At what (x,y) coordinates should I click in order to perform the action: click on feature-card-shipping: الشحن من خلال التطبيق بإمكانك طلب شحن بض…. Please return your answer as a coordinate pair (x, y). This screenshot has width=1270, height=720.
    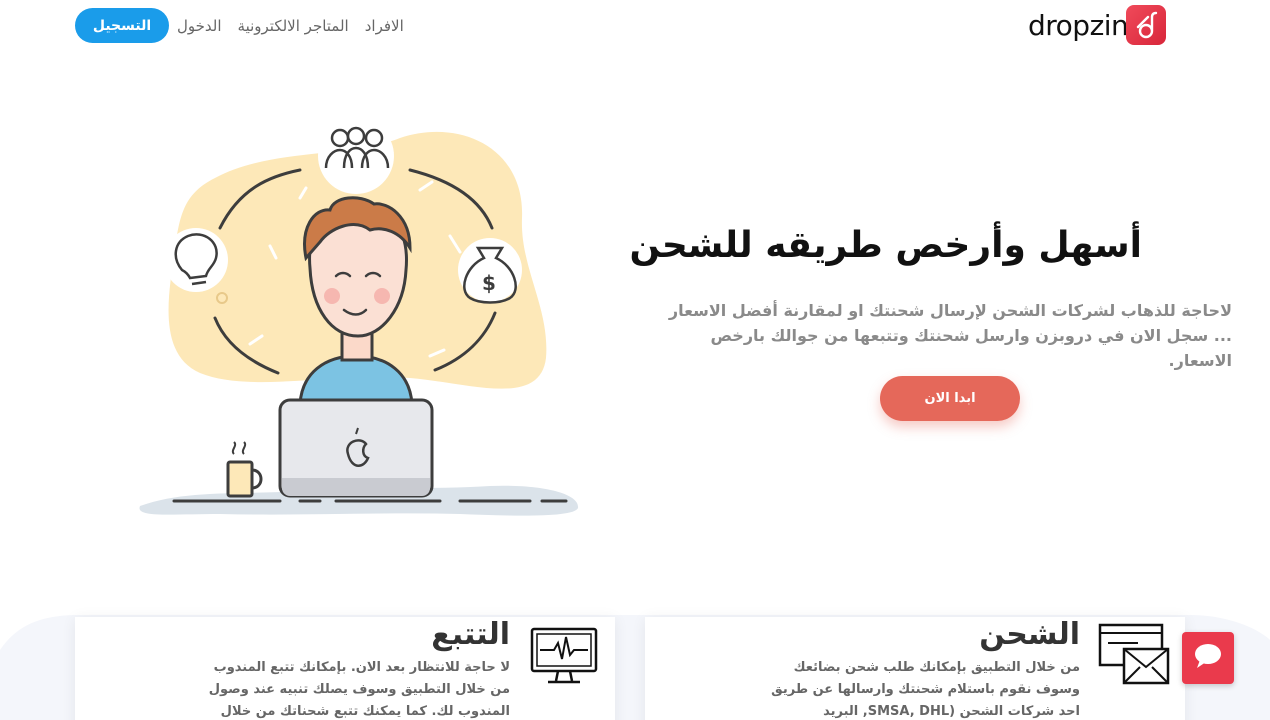
    Looking at the image, I should click on (915, 668).